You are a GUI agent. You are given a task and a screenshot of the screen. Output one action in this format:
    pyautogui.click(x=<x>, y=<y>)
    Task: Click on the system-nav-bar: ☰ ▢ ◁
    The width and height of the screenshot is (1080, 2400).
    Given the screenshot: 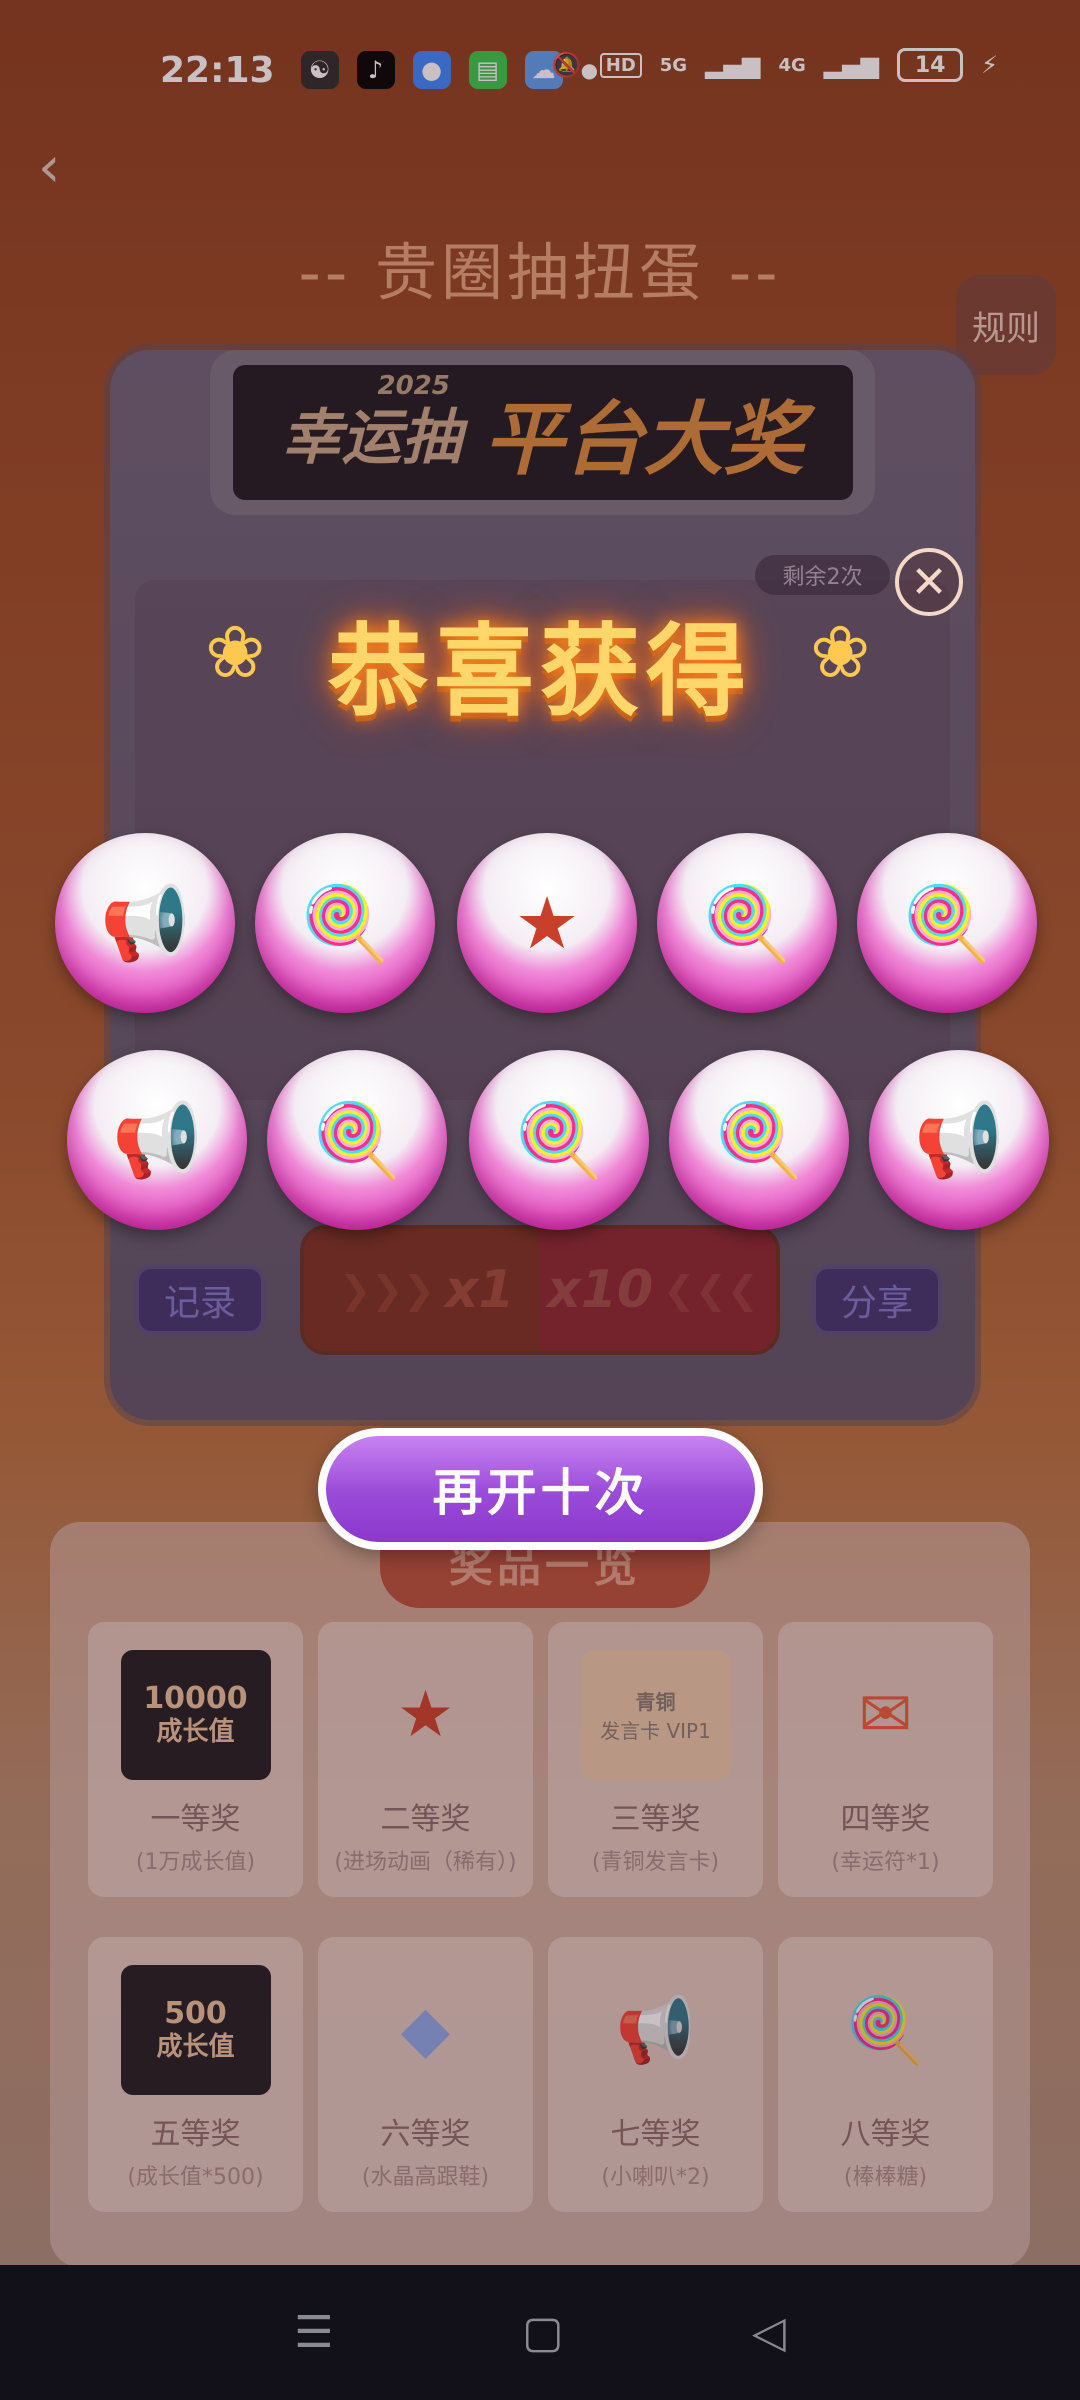 What is the action you would take?
    pyautogui.click(x=540, y=2332)
    